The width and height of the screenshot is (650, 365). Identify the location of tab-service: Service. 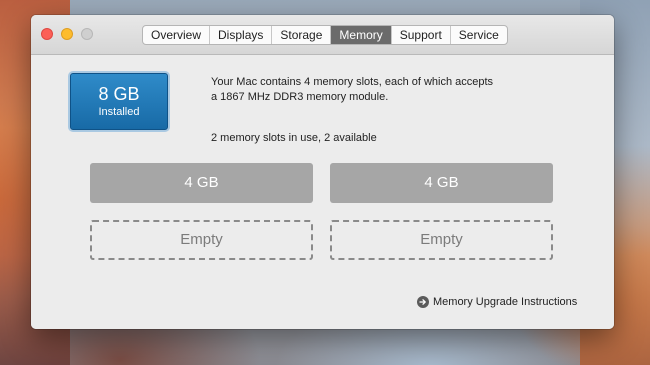
(479, 35).